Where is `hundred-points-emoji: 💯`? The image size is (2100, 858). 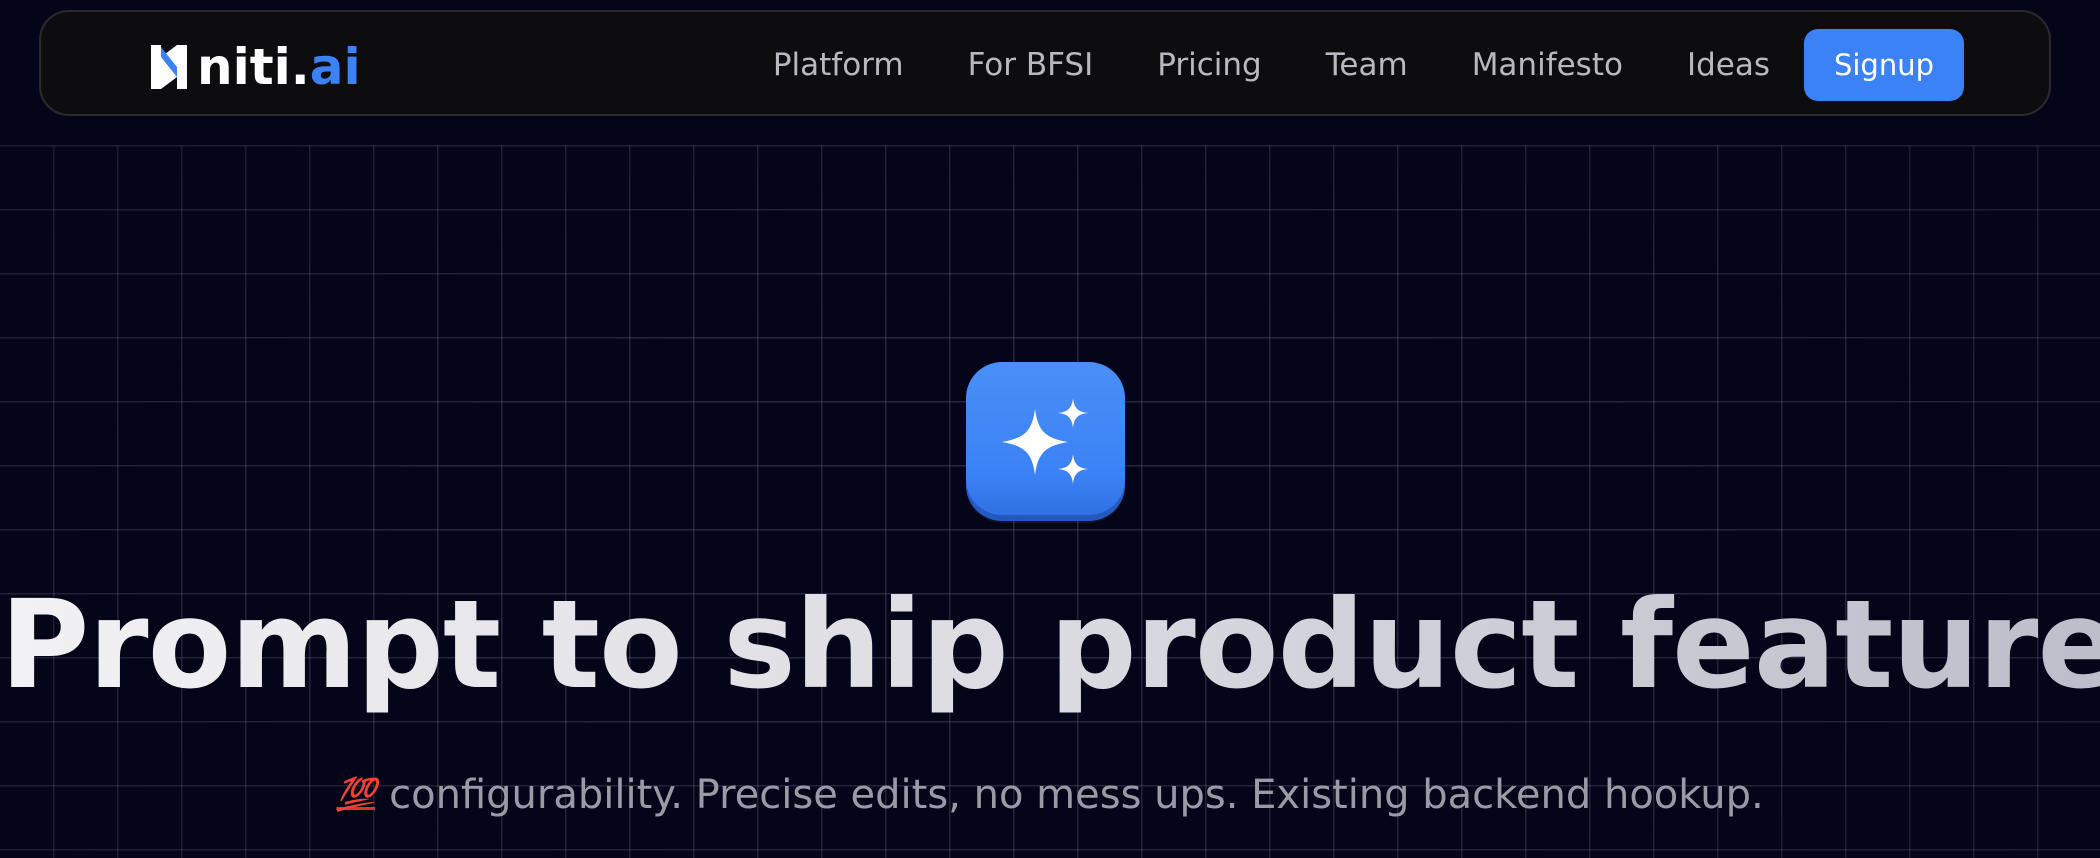 hundred-points-emoji: 💯 is located at coordinates (356, 794).